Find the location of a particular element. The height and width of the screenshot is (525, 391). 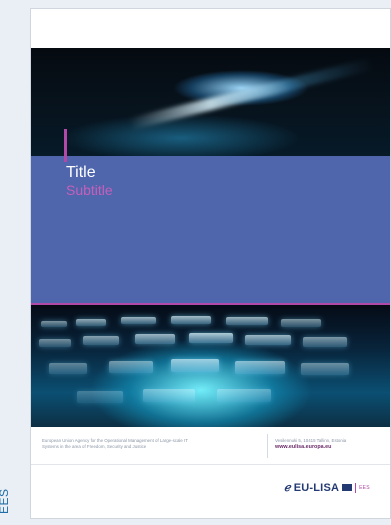

logo-suffix: EES is located at coordinates (364, 487).